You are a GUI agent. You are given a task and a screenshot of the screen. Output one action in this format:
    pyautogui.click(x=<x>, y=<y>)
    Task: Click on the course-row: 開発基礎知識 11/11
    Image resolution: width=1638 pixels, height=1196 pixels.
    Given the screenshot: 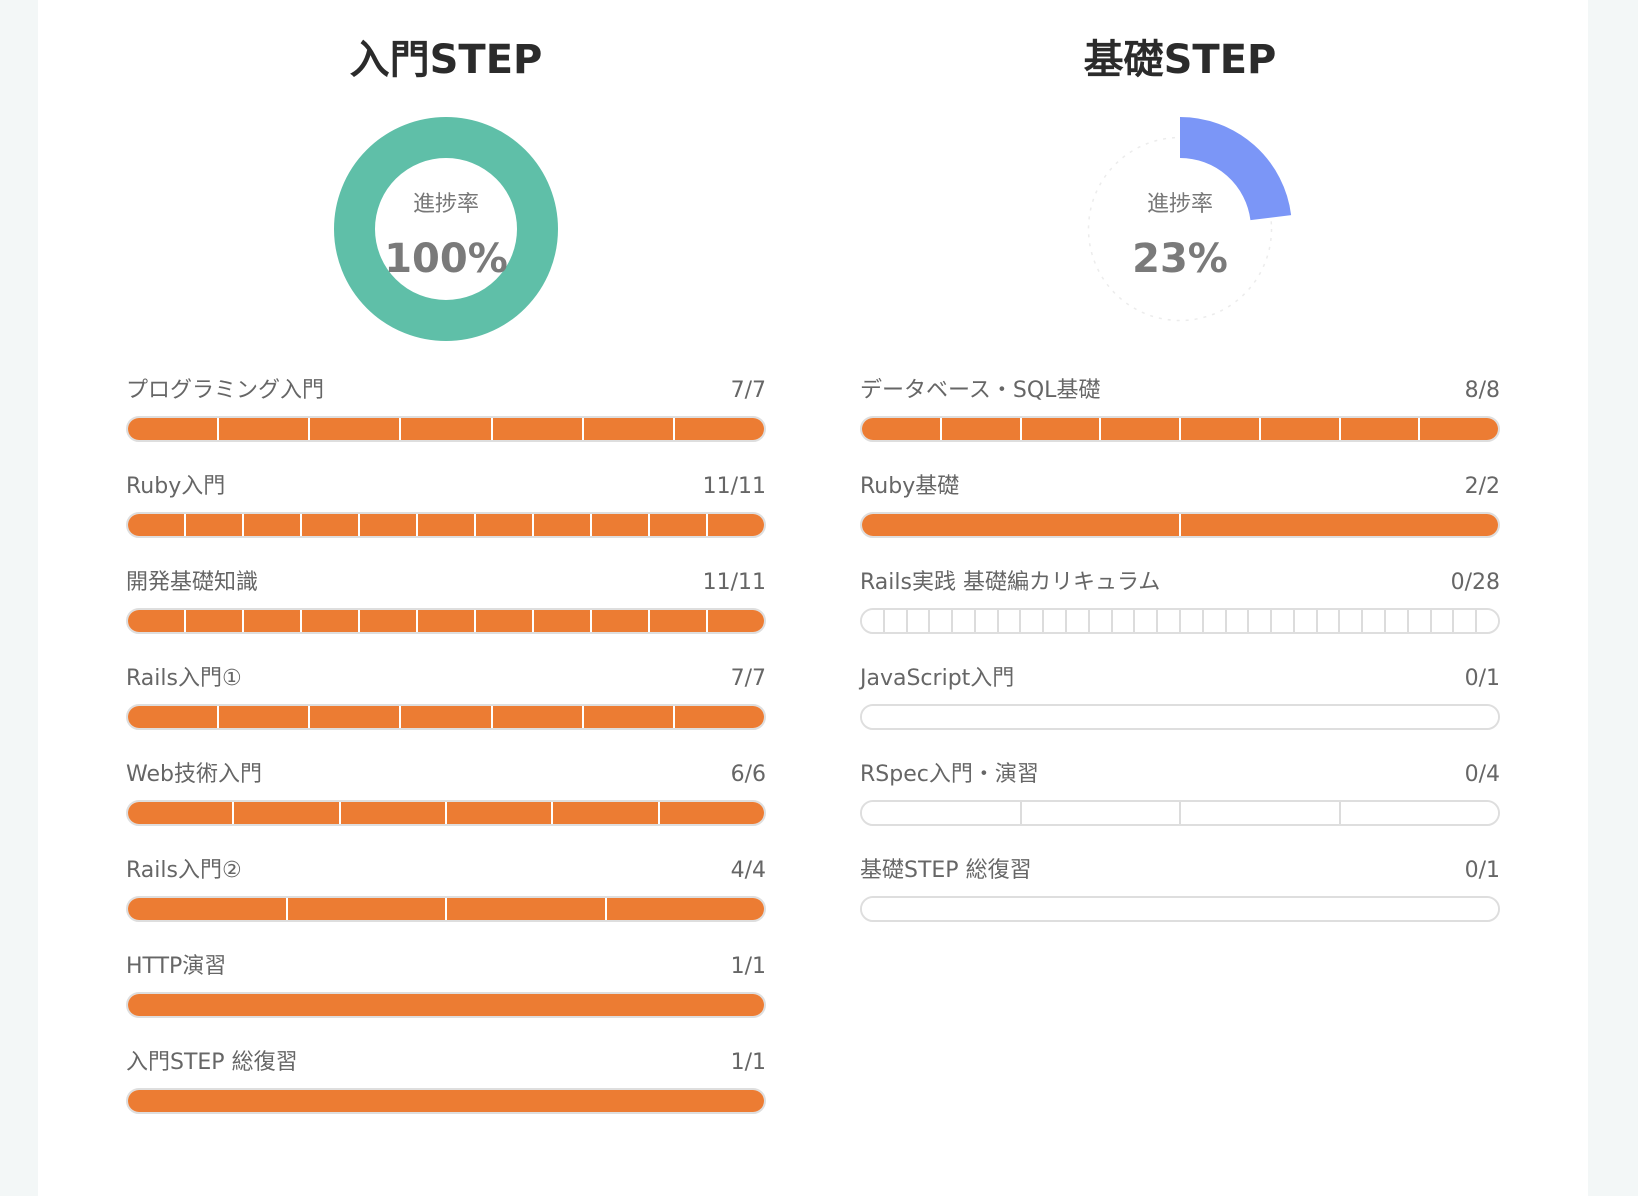 What is the action you would take?
    pyautogui.click(x=446, y=616)
    